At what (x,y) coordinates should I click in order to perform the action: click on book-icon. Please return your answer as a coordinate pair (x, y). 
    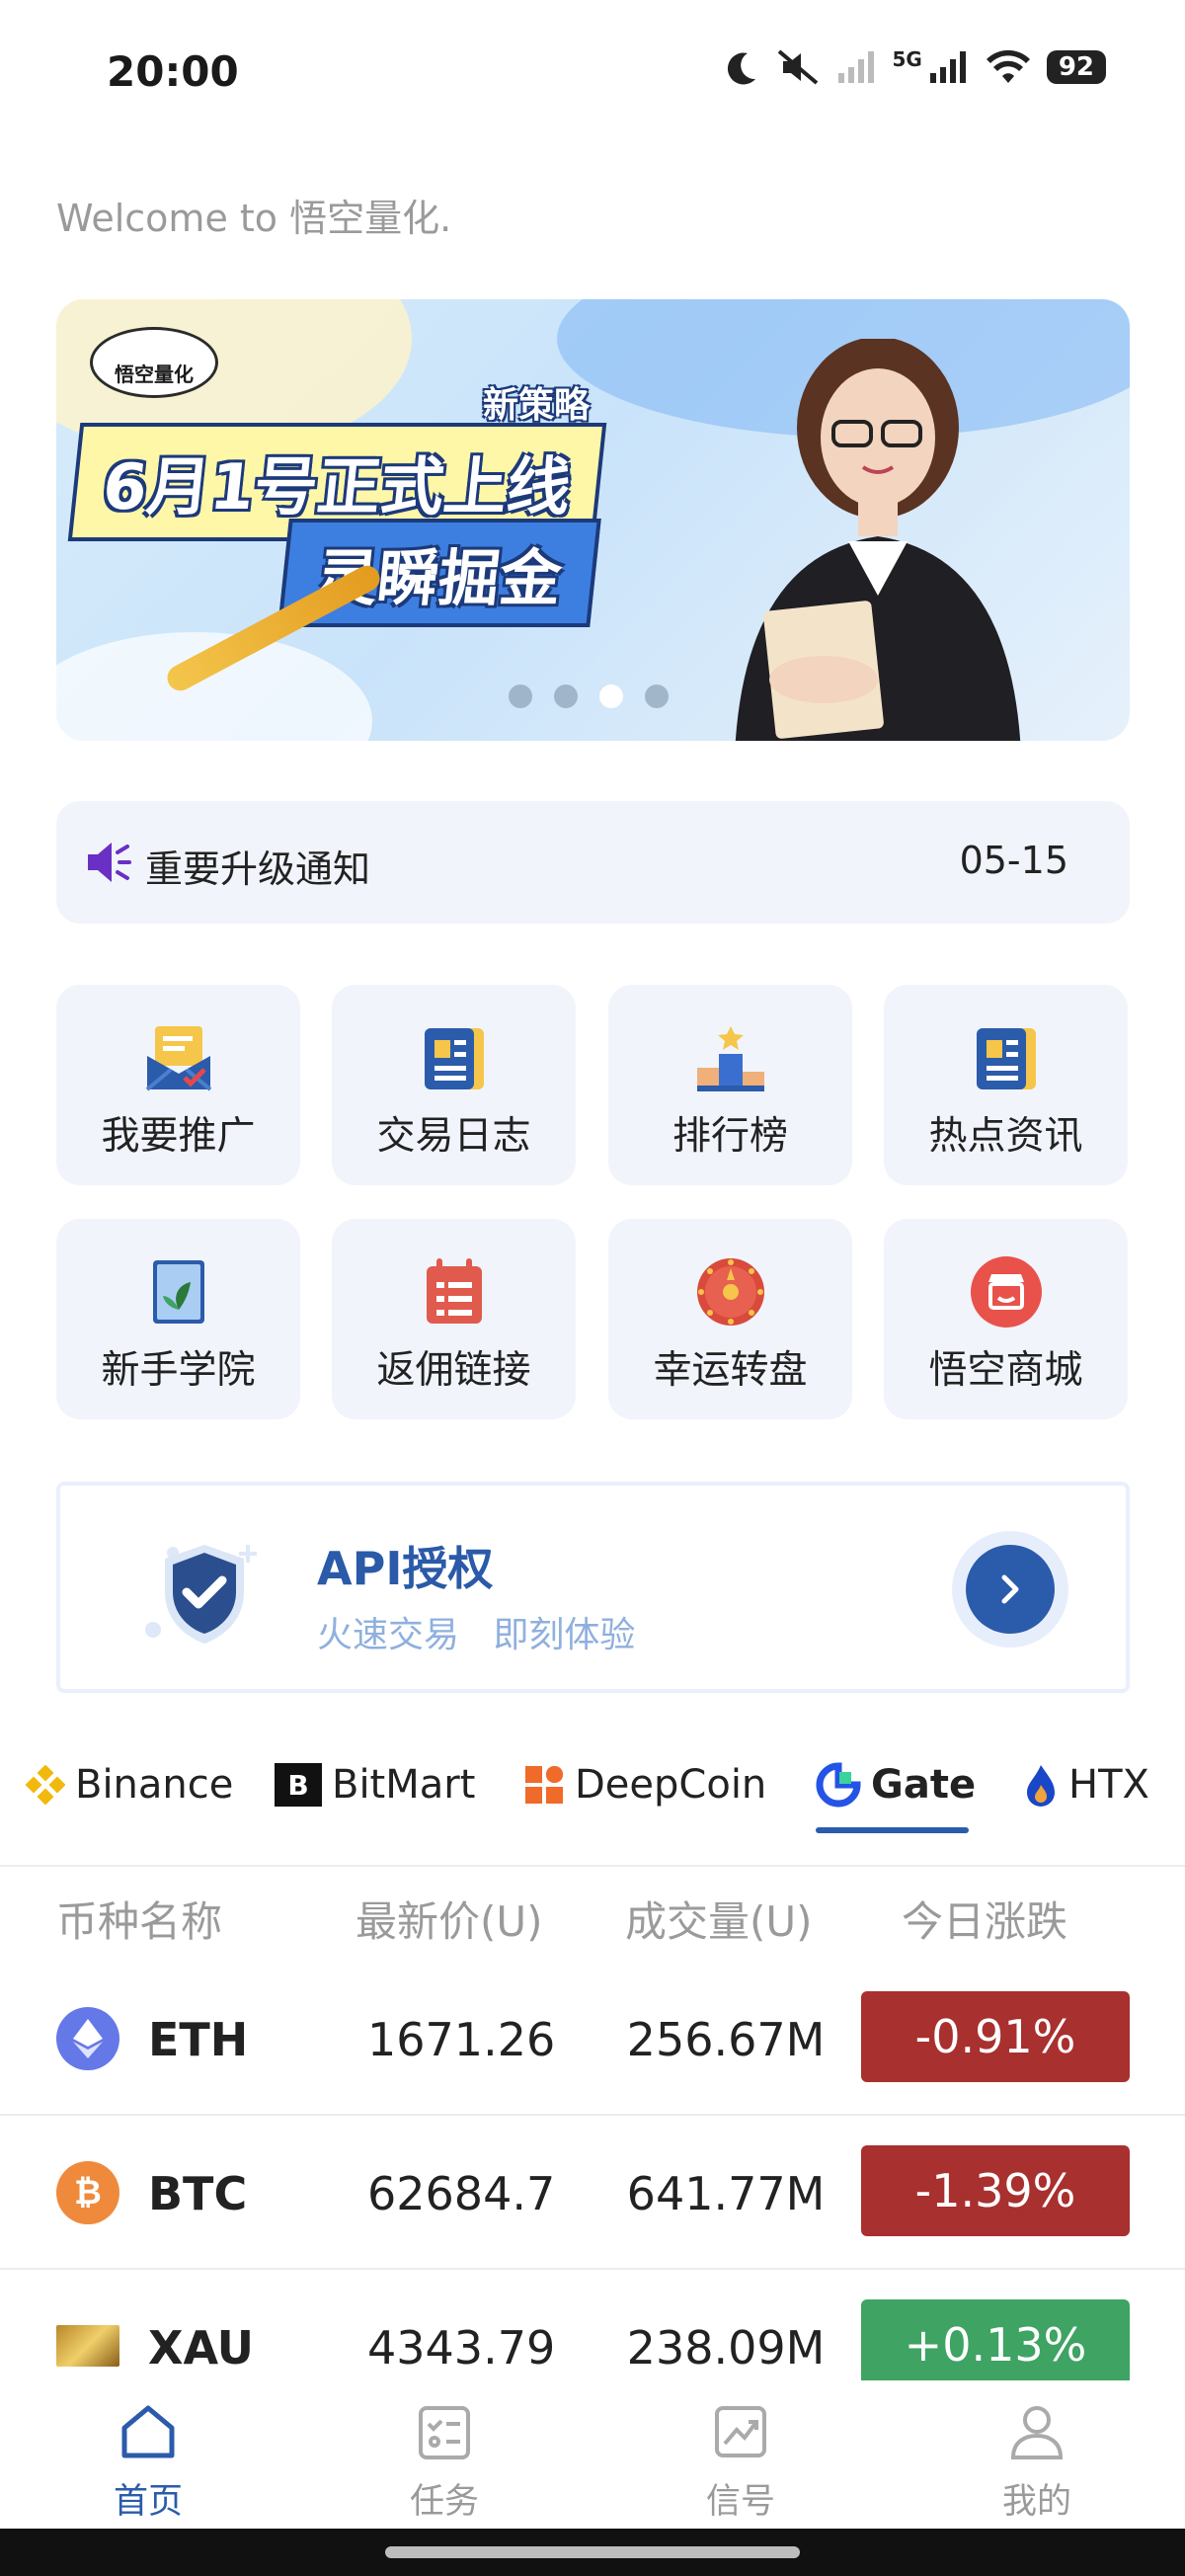
    Looking at the image, I should click on (178, 1292).